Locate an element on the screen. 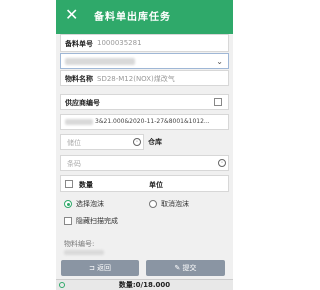  back-button: ⊐ 返回 is located at coordinates (100, 268).